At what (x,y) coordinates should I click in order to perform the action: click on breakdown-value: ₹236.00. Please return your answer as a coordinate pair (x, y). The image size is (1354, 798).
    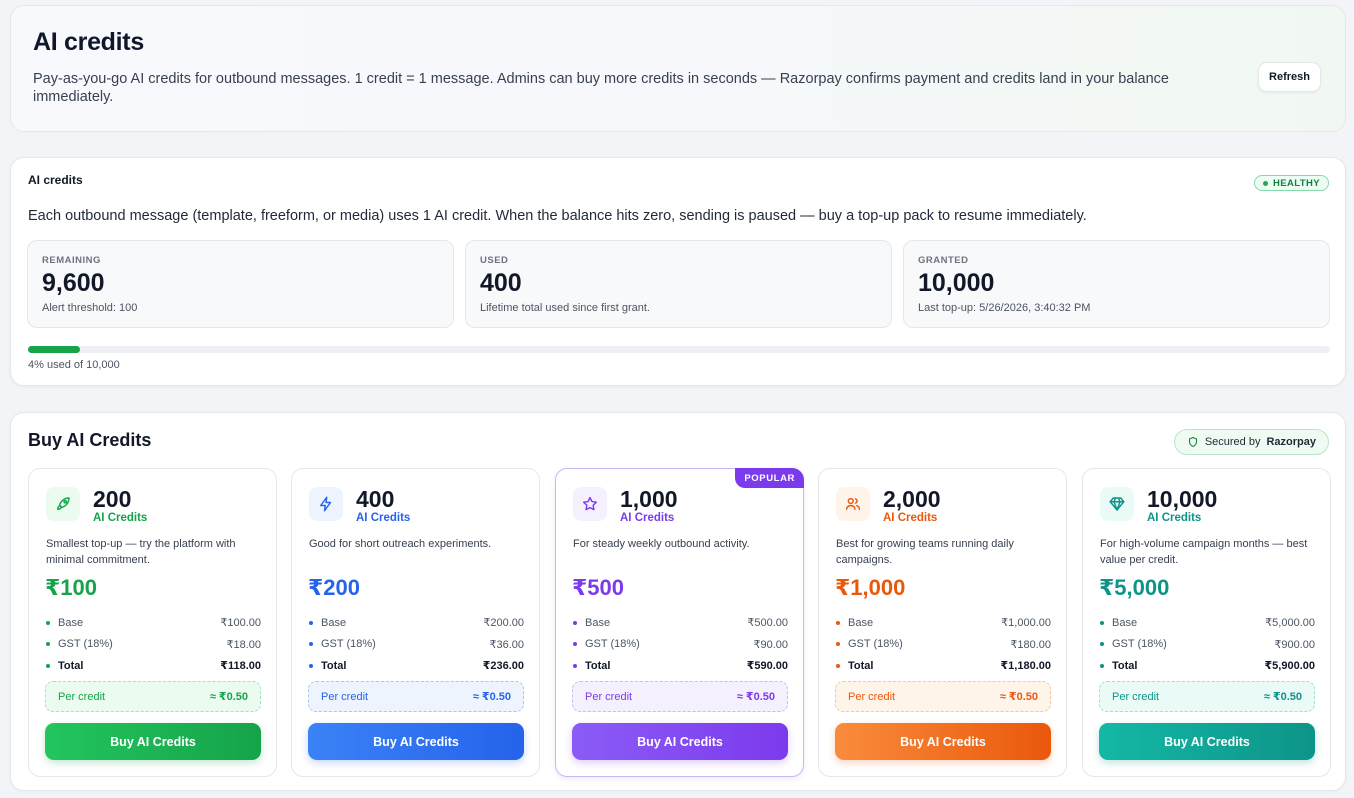
    Looking at the image, I should click on (503, 666).